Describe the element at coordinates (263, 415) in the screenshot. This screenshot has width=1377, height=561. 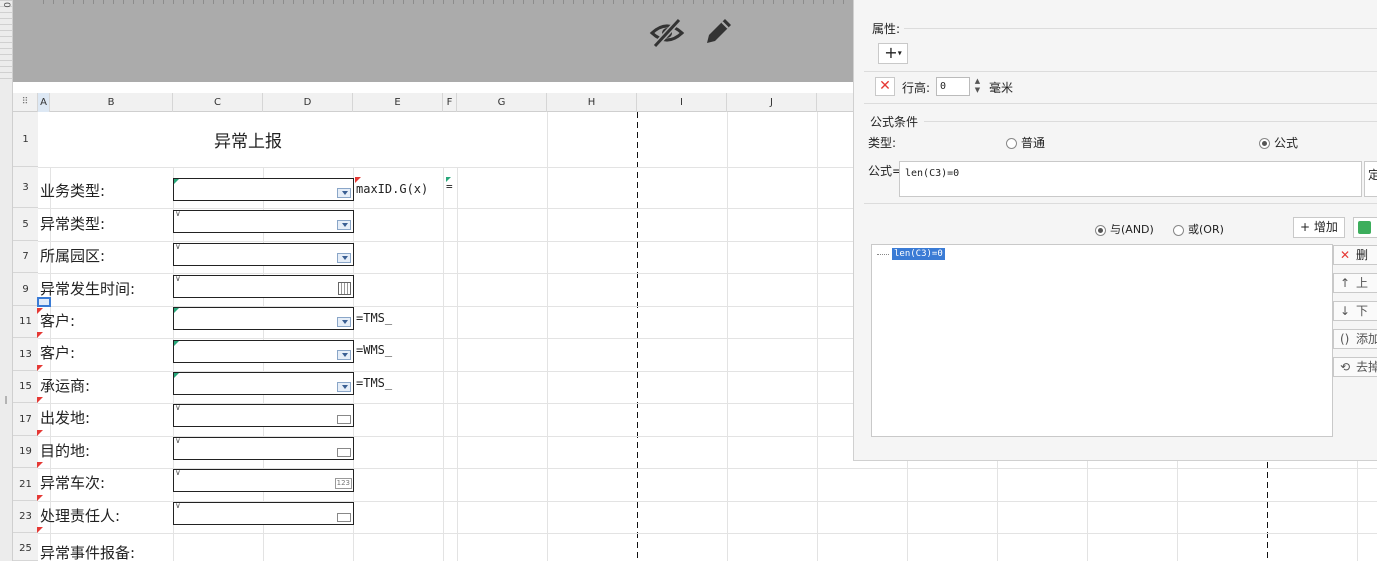
I see `origin-text-input: ∨` at that location.